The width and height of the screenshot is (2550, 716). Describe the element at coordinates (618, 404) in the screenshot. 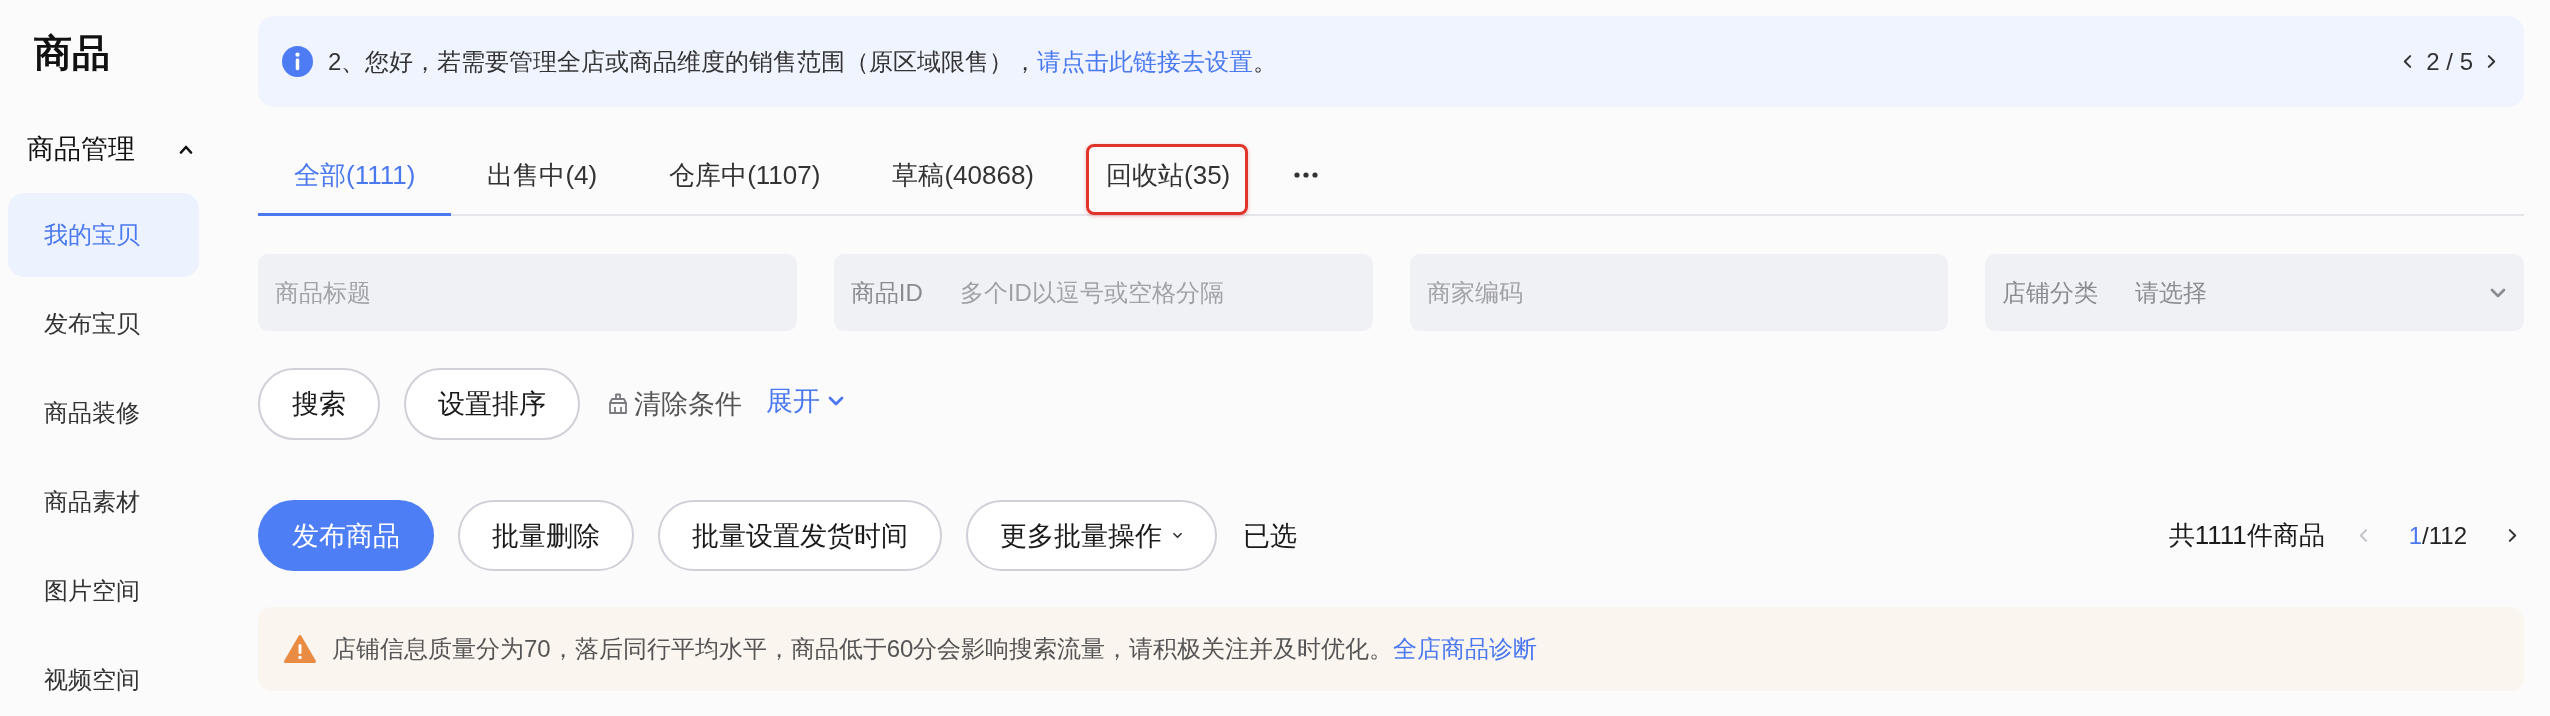

I see `broom-icon` at that location.